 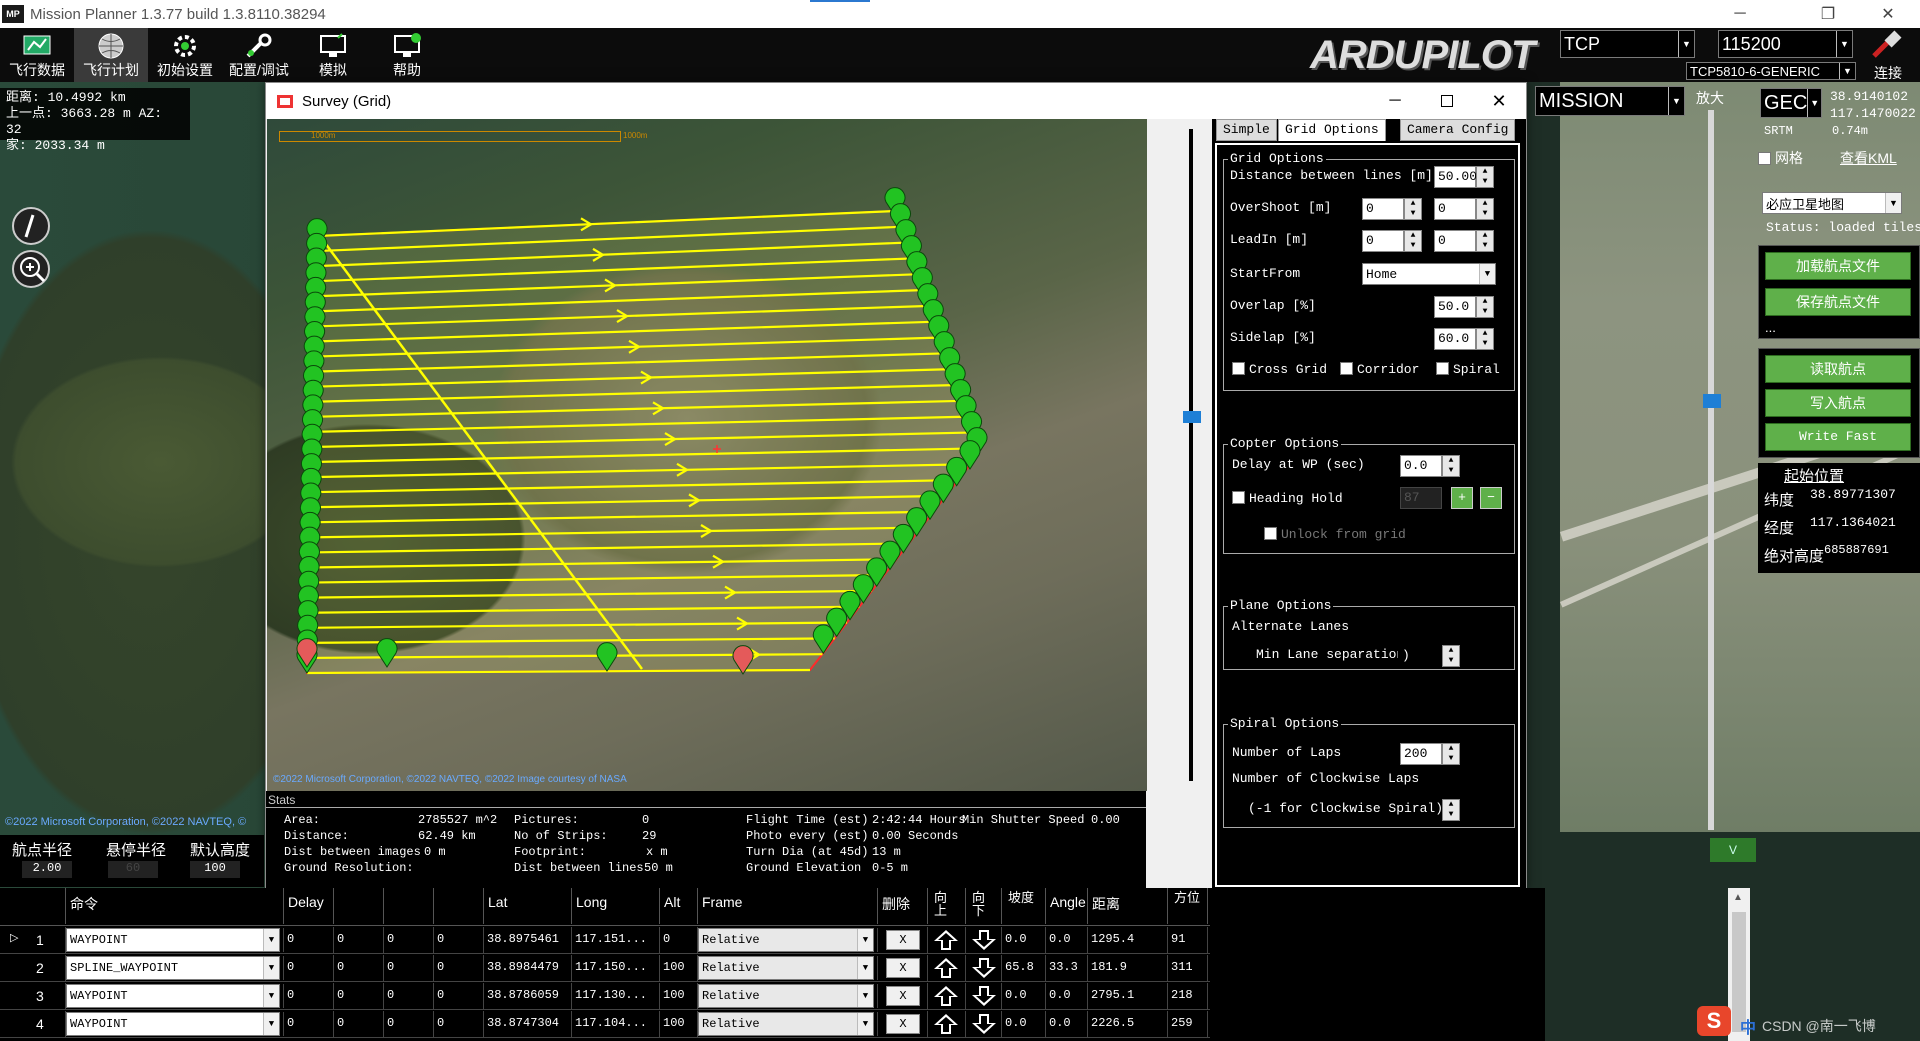 I want to click on table-cell-dist: 2795.1, so click(x=1128, y=996).